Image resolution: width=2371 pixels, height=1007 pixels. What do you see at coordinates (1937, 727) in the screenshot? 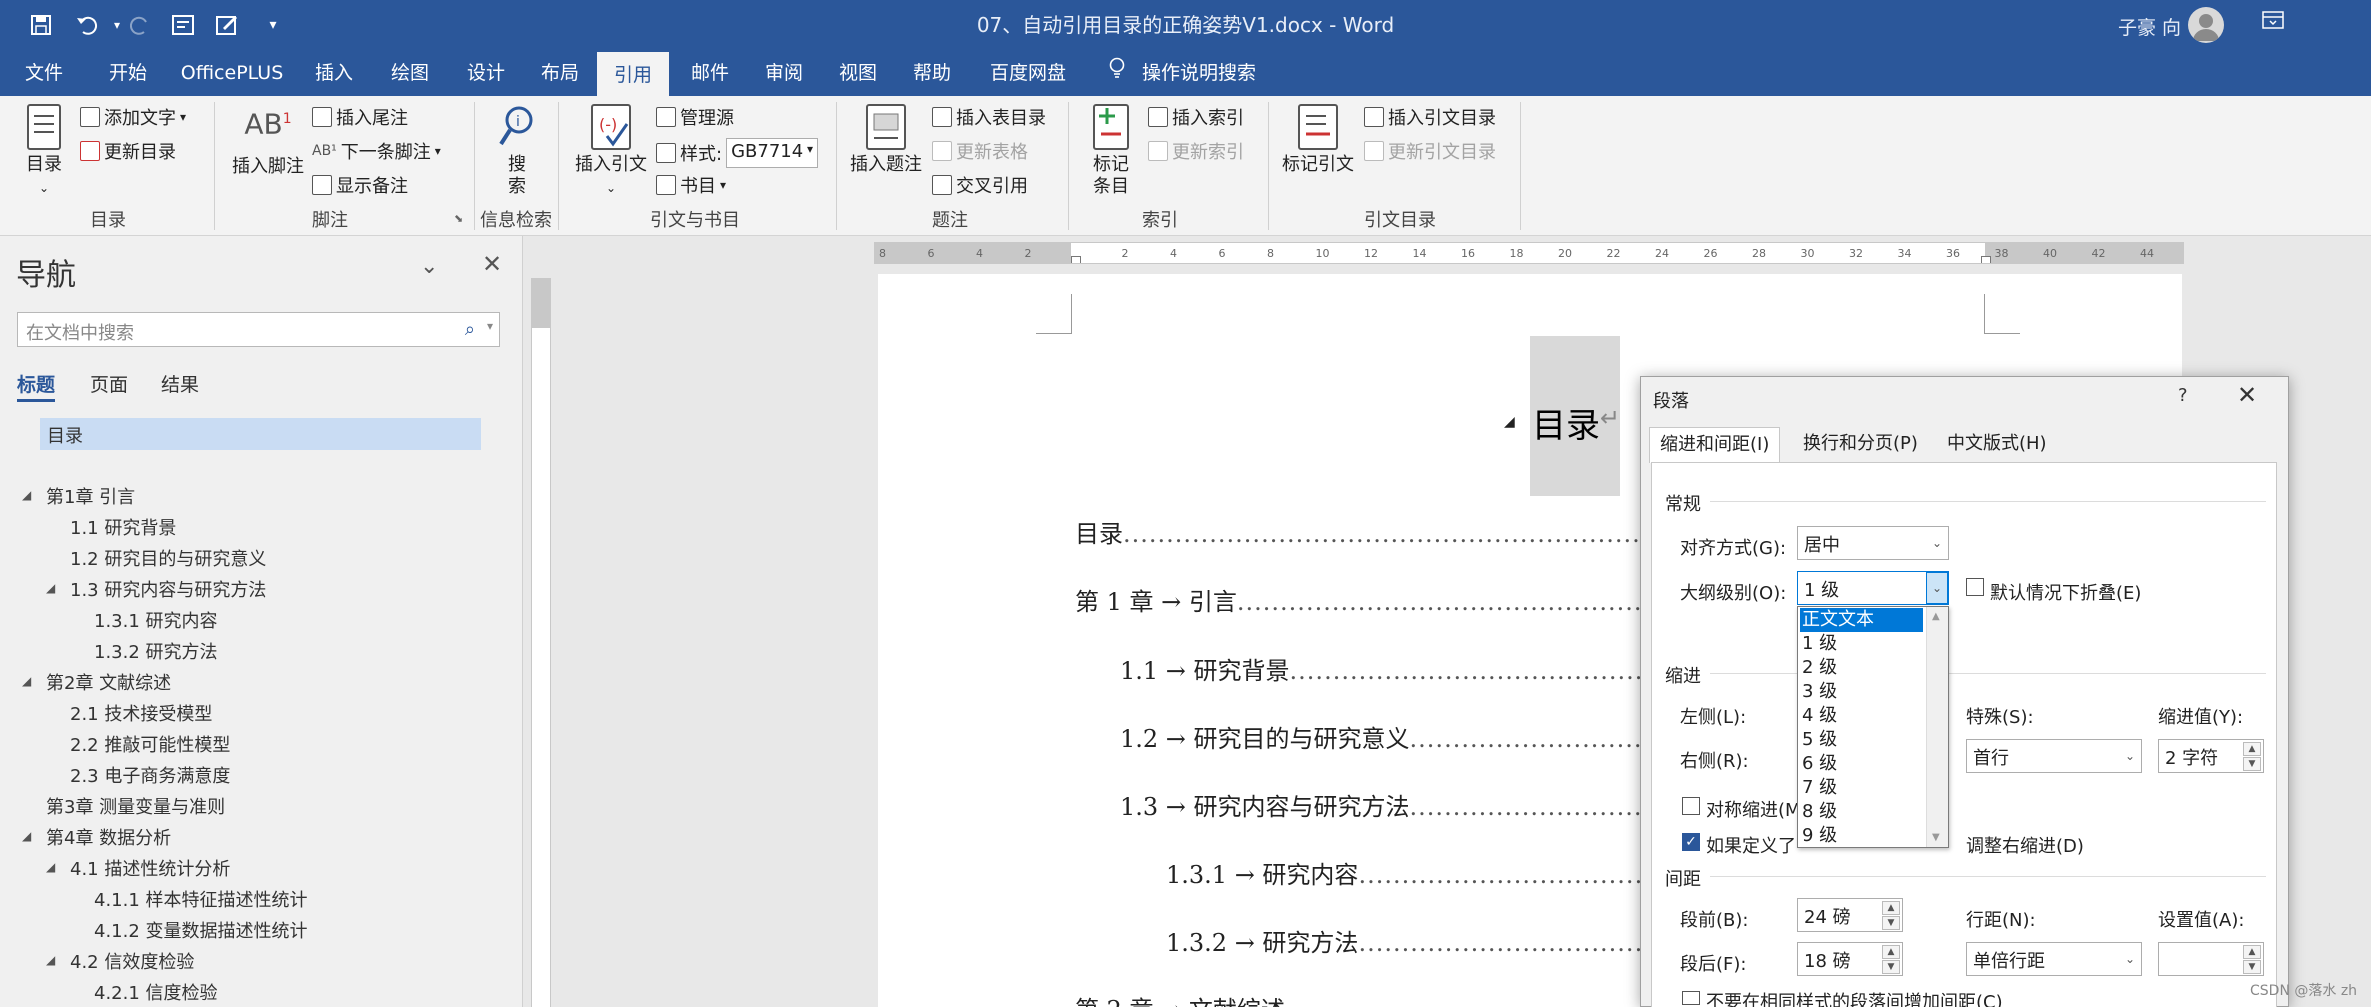
I see `dropdown-scrollbar: ▲ ▼` at bounding box center [1937, 727].